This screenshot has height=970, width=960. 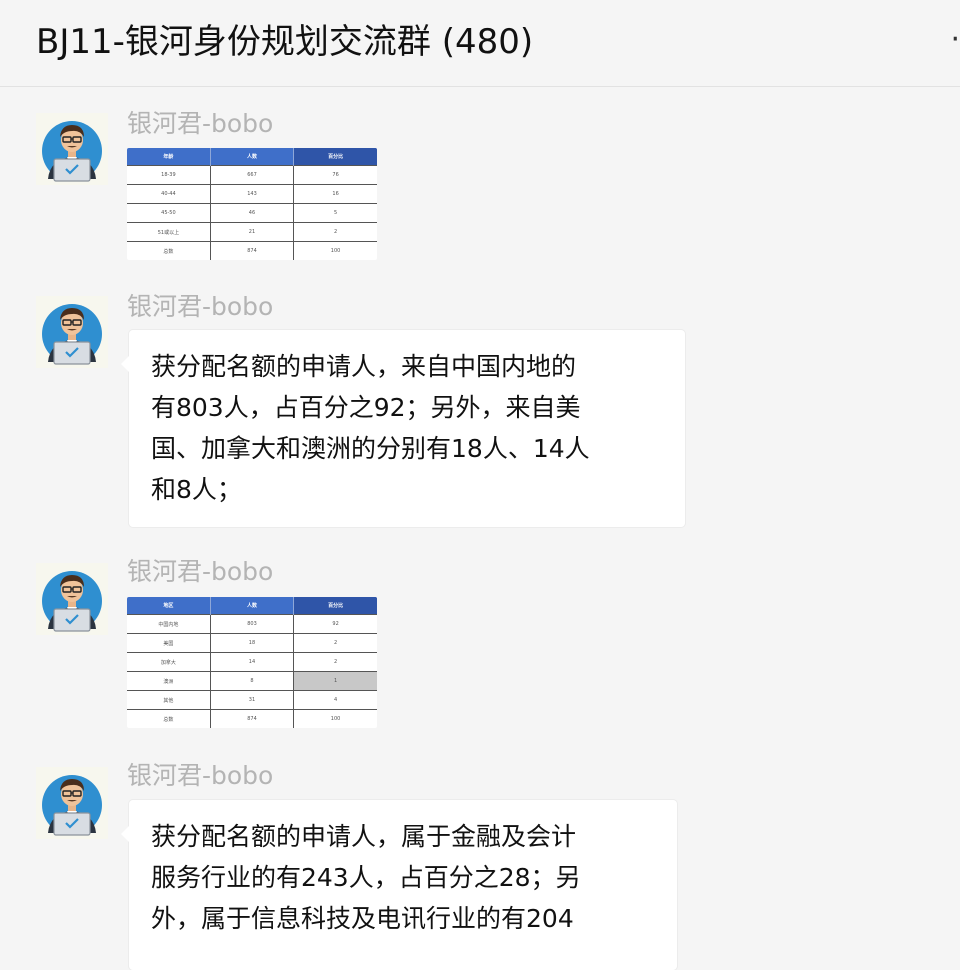 What do you see at coordinates (335, 700) in the screenshot?
I see `table-cell: 4` at bounding box center [335, 700].